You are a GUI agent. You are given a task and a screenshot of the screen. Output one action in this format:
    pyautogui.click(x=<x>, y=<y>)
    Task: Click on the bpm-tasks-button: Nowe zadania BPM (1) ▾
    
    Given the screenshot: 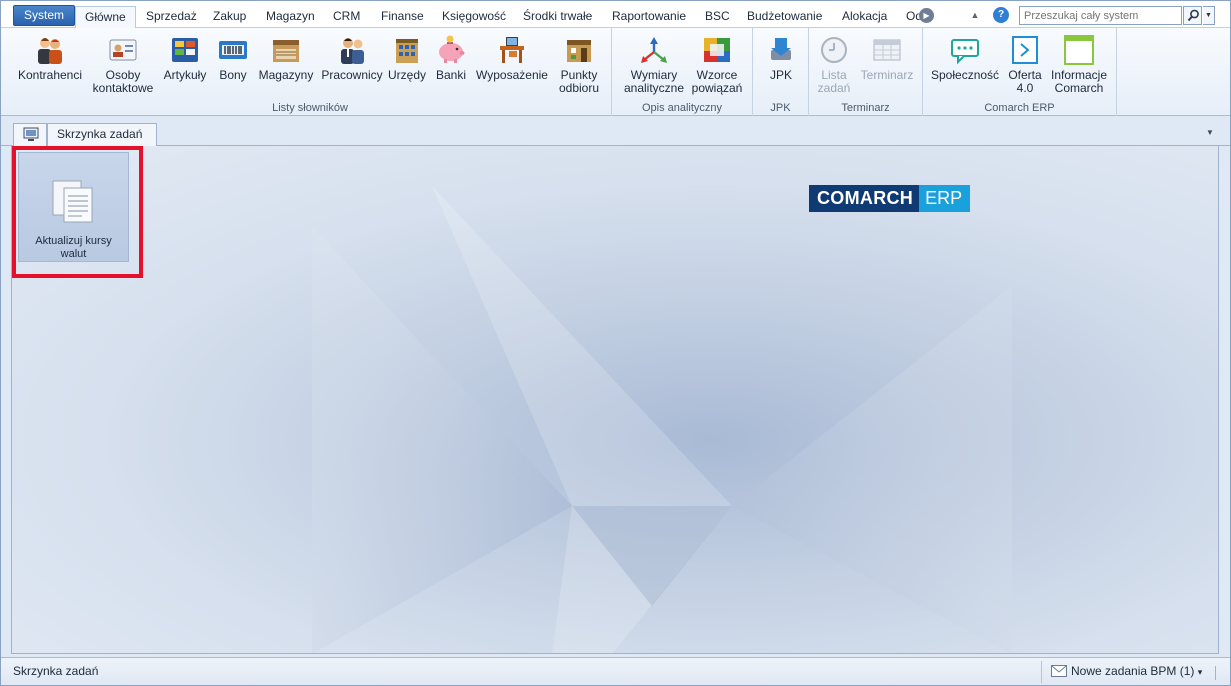 What is the action you would take?
    pyautogui.click(x=1126, y=671)
    